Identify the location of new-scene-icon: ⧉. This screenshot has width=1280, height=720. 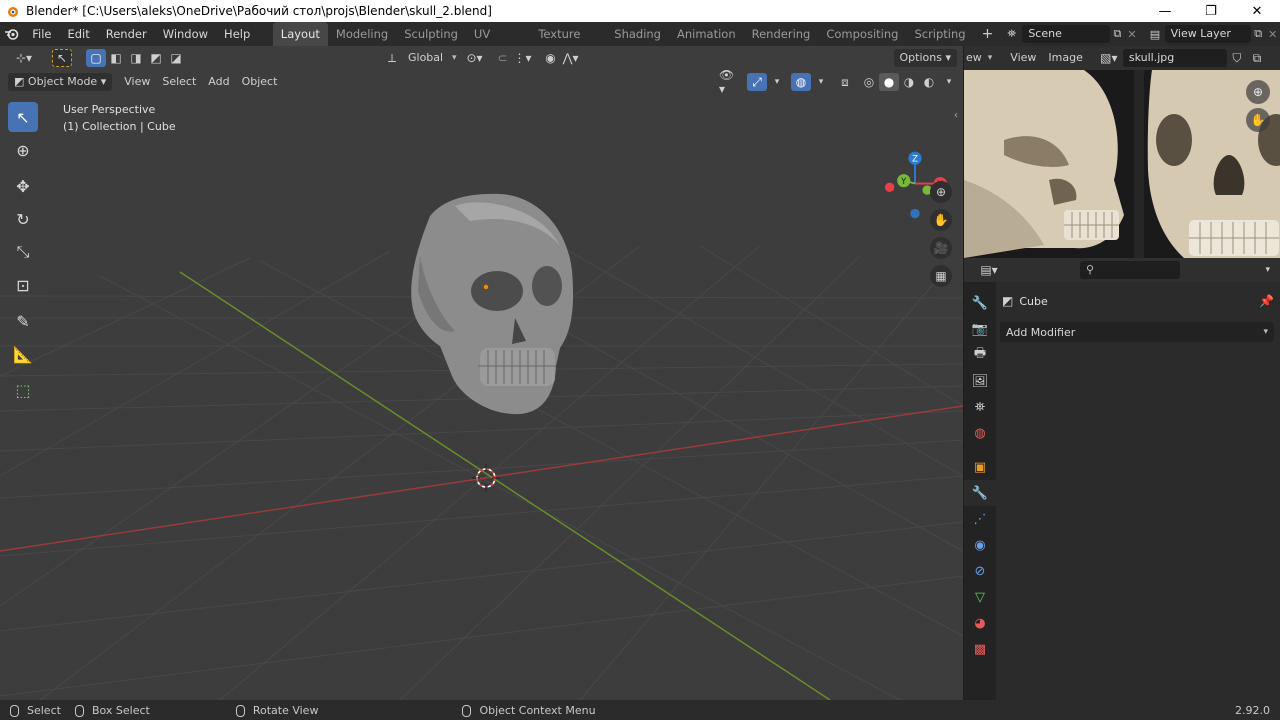
(1117, 34).